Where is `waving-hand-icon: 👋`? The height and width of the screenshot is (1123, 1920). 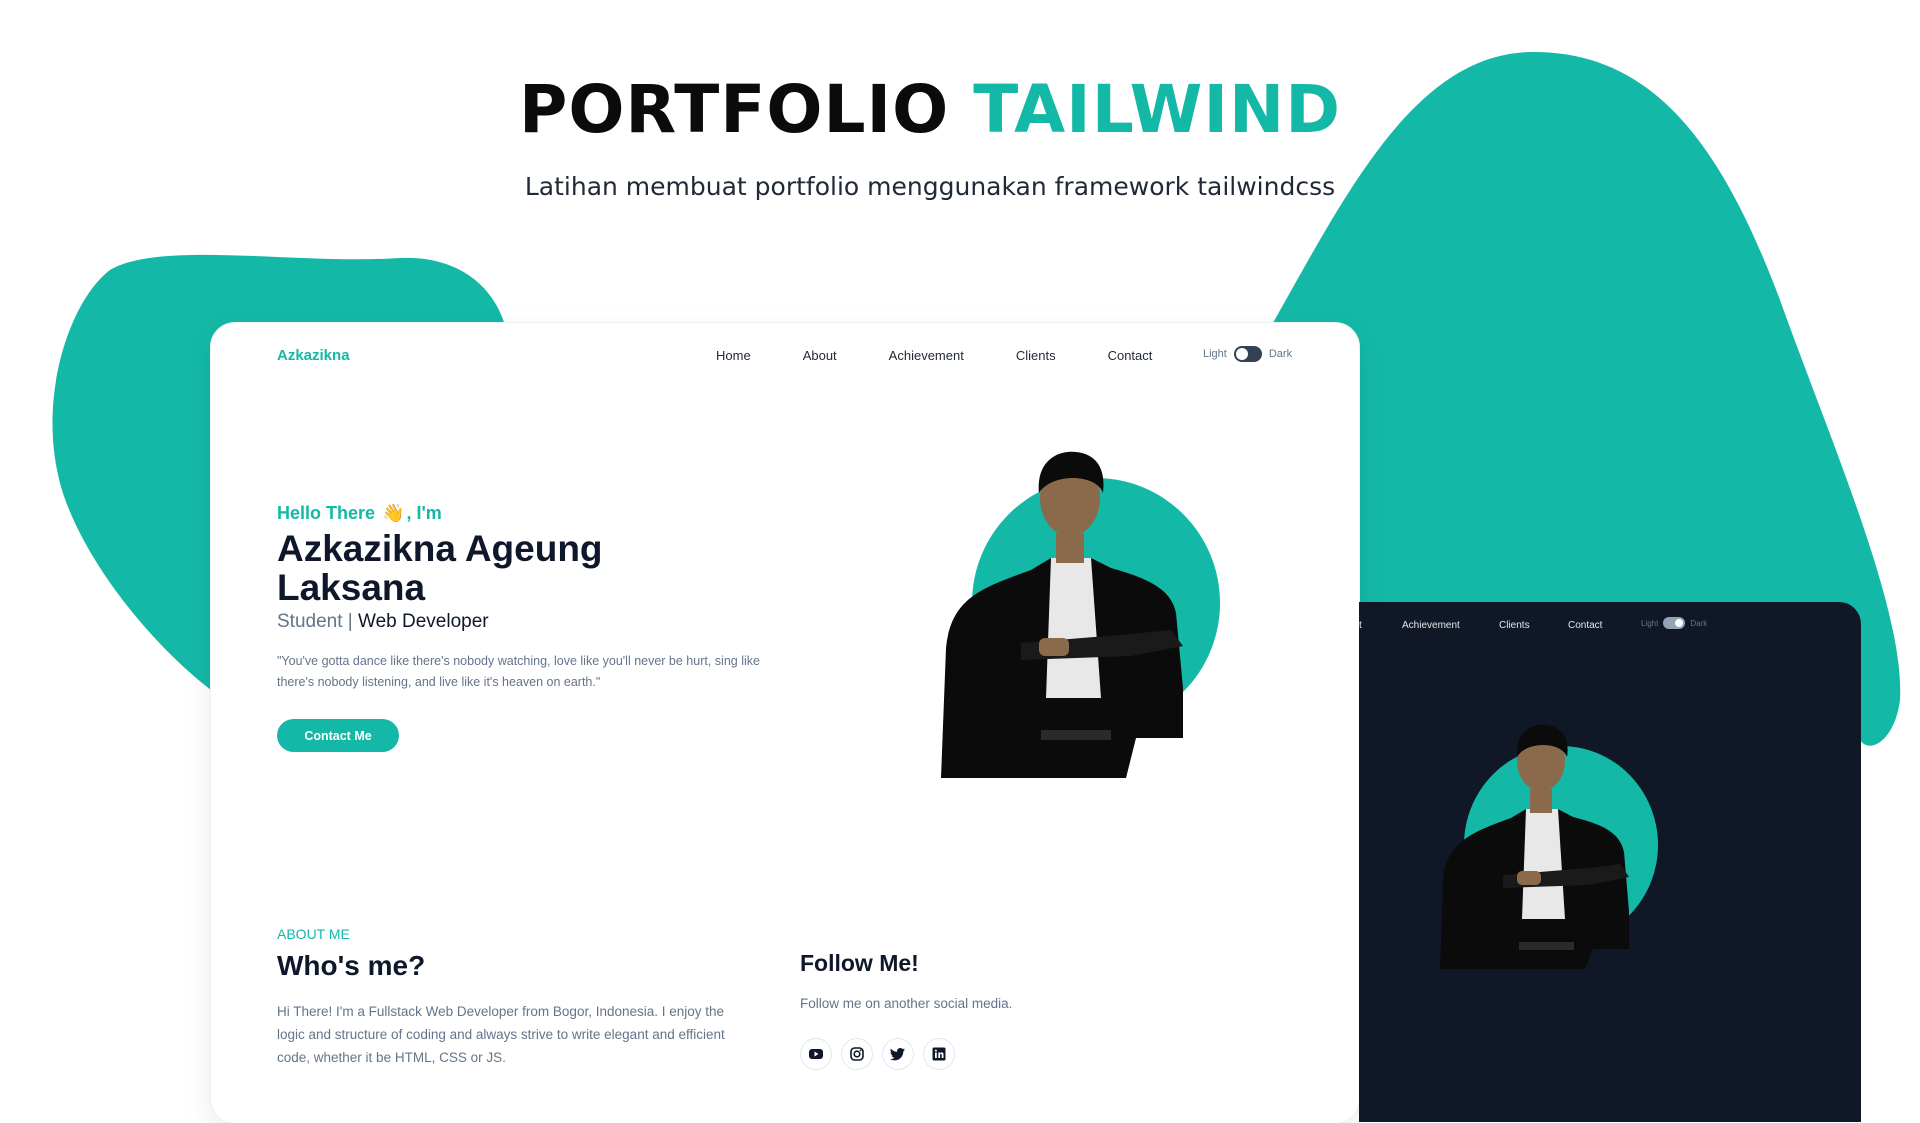
waving-hand-icon: 👋 is located at coordinates (391, 513).